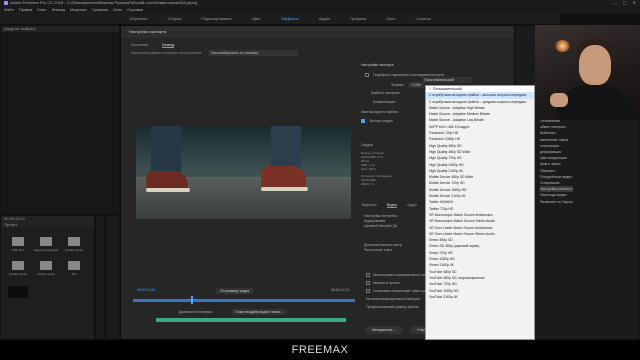  What do you see at coordinates (9, 9) in the screenshot?
I see `menu-item: Файл` at bounding box center [9, 9].